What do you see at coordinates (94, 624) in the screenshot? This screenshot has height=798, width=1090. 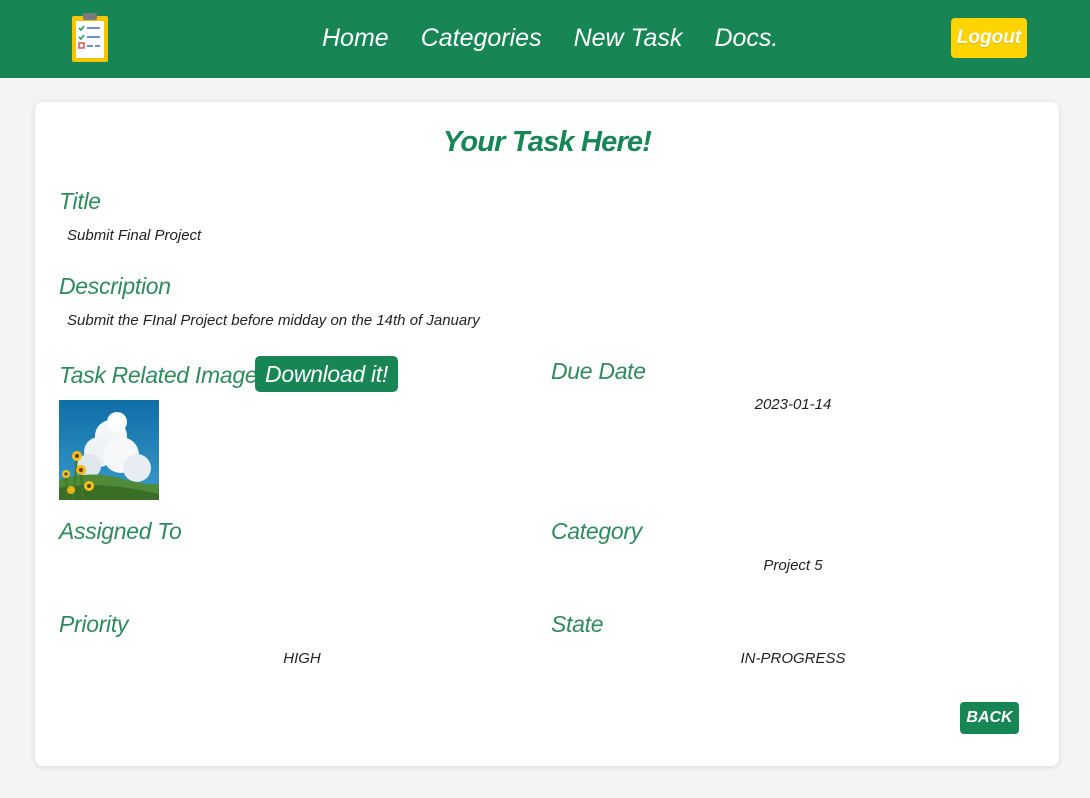 I see `priority-label: Priority` at bounding box center [94, 624].